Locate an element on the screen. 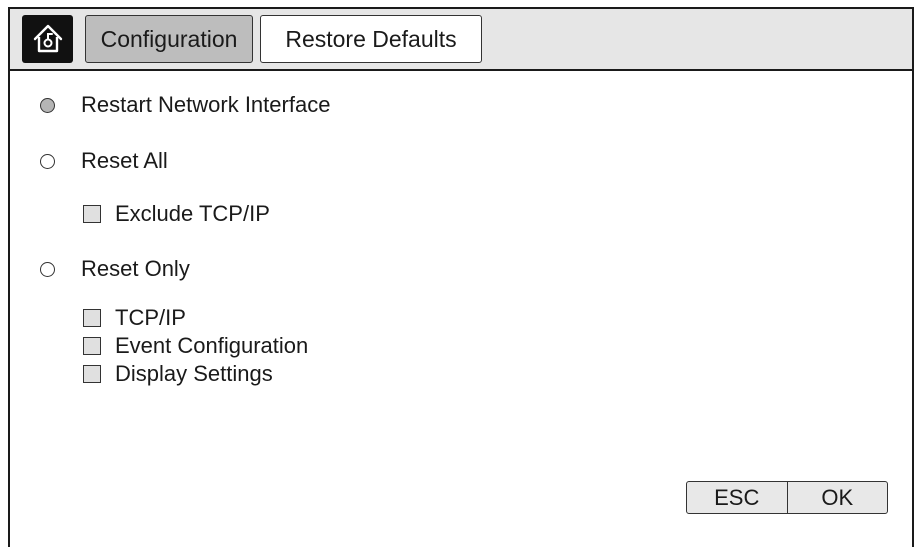 Image resolution: width=918 pixels, height=547 pixels. footer-button-group: ESC OK is located at coordinates (787, 497).